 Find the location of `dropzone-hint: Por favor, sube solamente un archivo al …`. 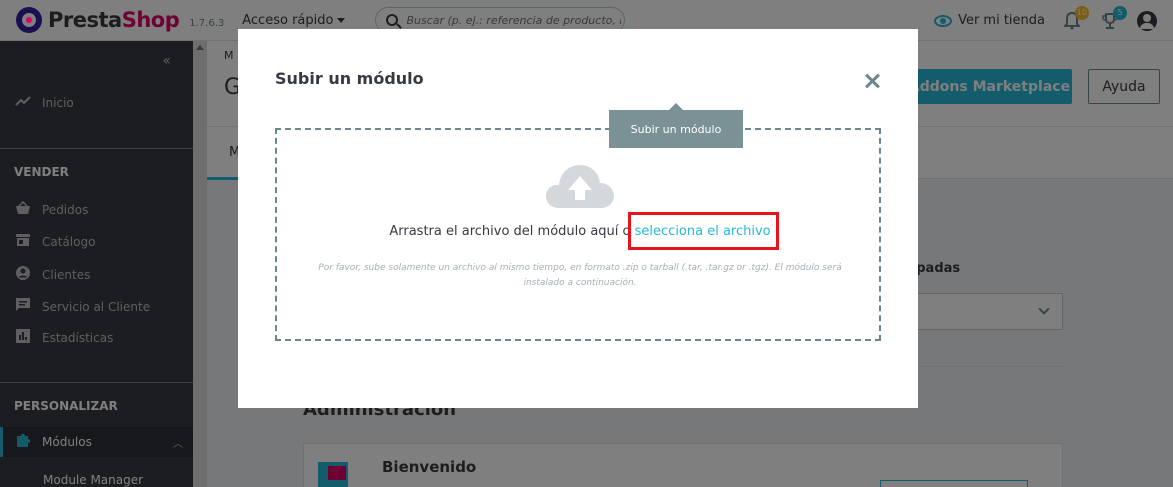

dropzone-hint: Por favor, sube solamente un archivo al … is located at coordinates (580, 275).